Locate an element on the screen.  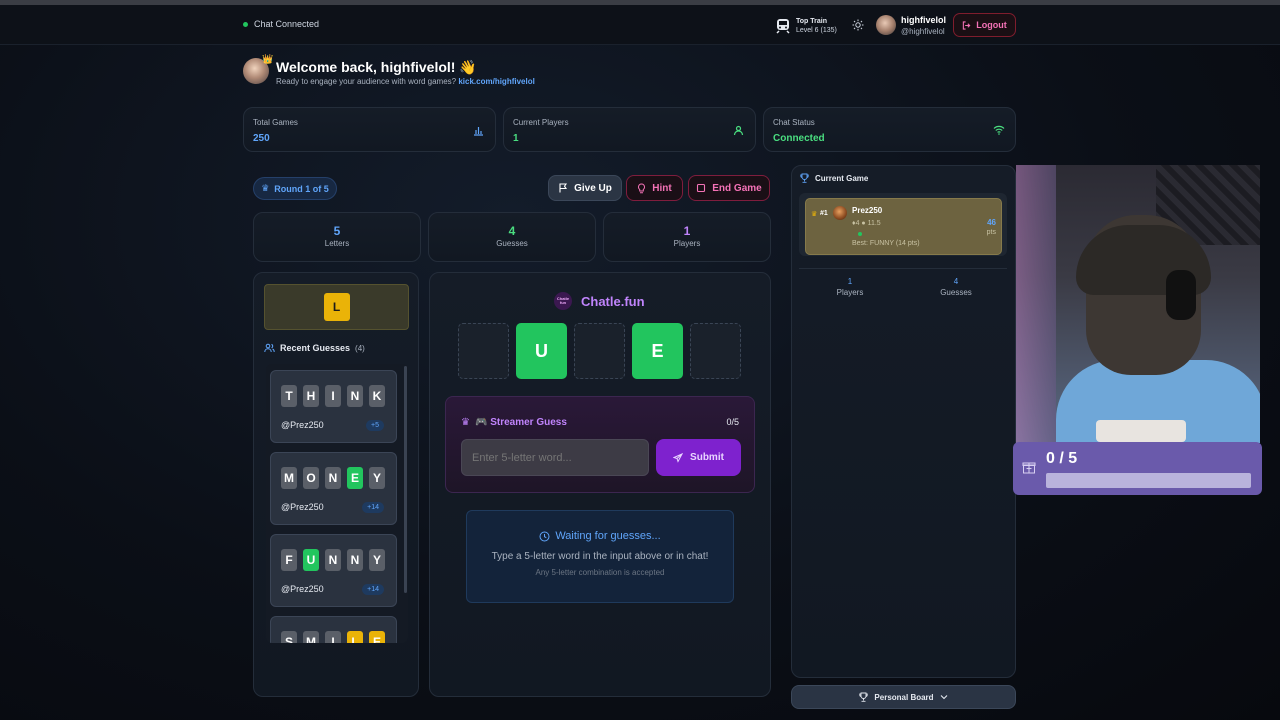
personal-board-button: Personal Board is located at coordinates (903, 697).